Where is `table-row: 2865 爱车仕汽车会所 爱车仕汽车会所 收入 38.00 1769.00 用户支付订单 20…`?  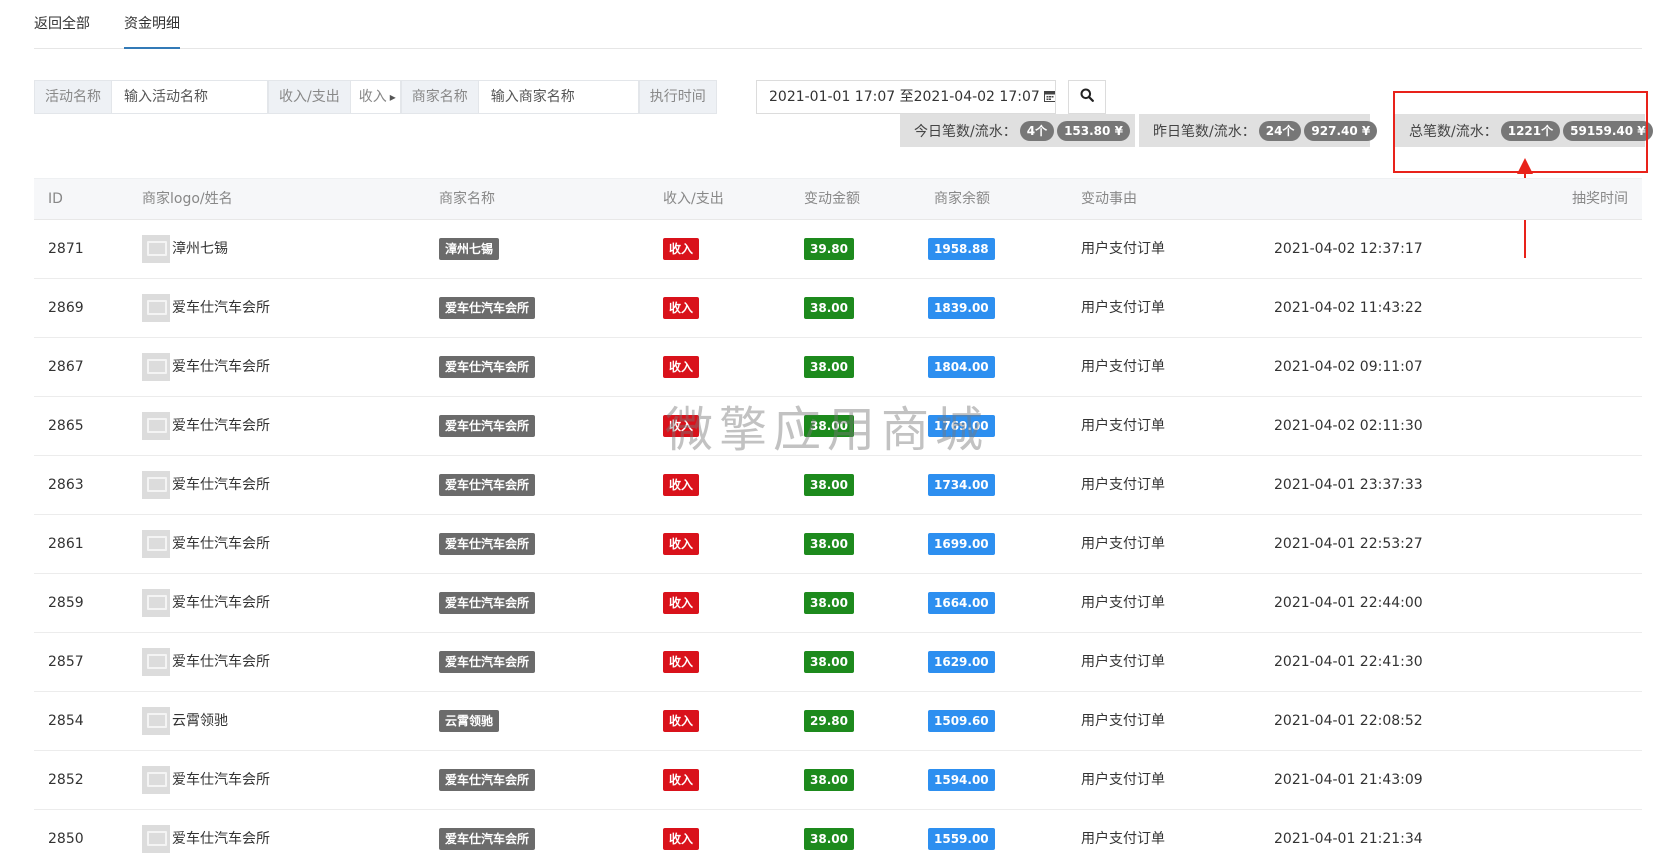
table-row: 2865 爱车仕汽车会所 爱车仕汽车会所 收入 38.00 1769.00 用户支付订单 20… is located at coordinates (838, 426).